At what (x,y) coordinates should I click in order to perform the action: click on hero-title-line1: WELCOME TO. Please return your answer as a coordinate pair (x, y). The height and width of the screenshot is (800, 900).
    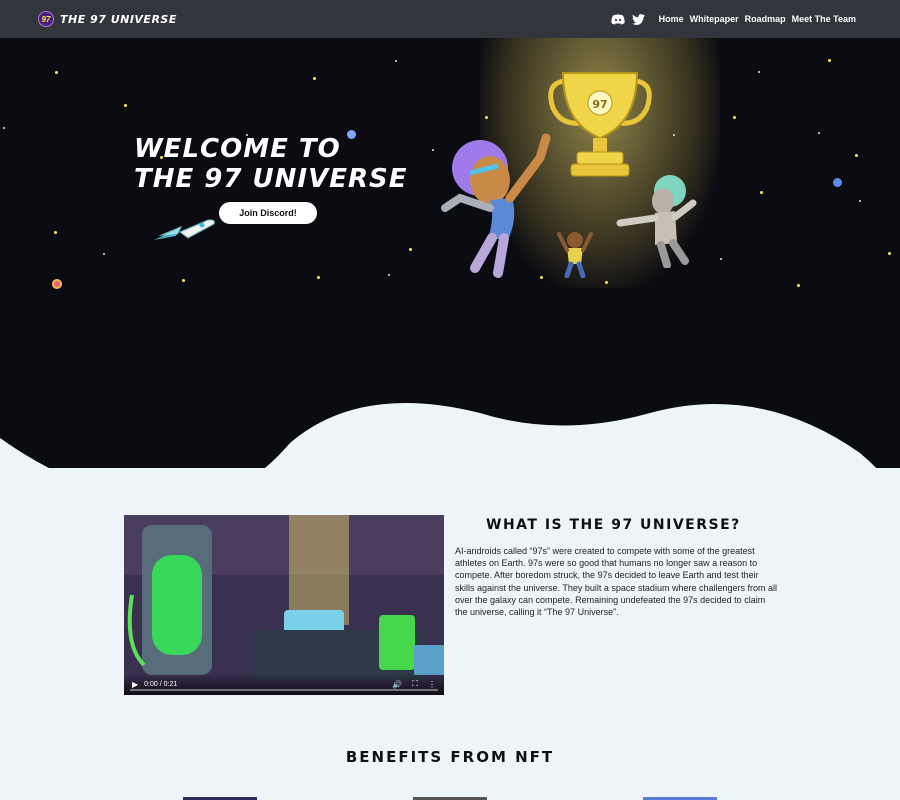
    Looking at the image, I should click on (237, 149).